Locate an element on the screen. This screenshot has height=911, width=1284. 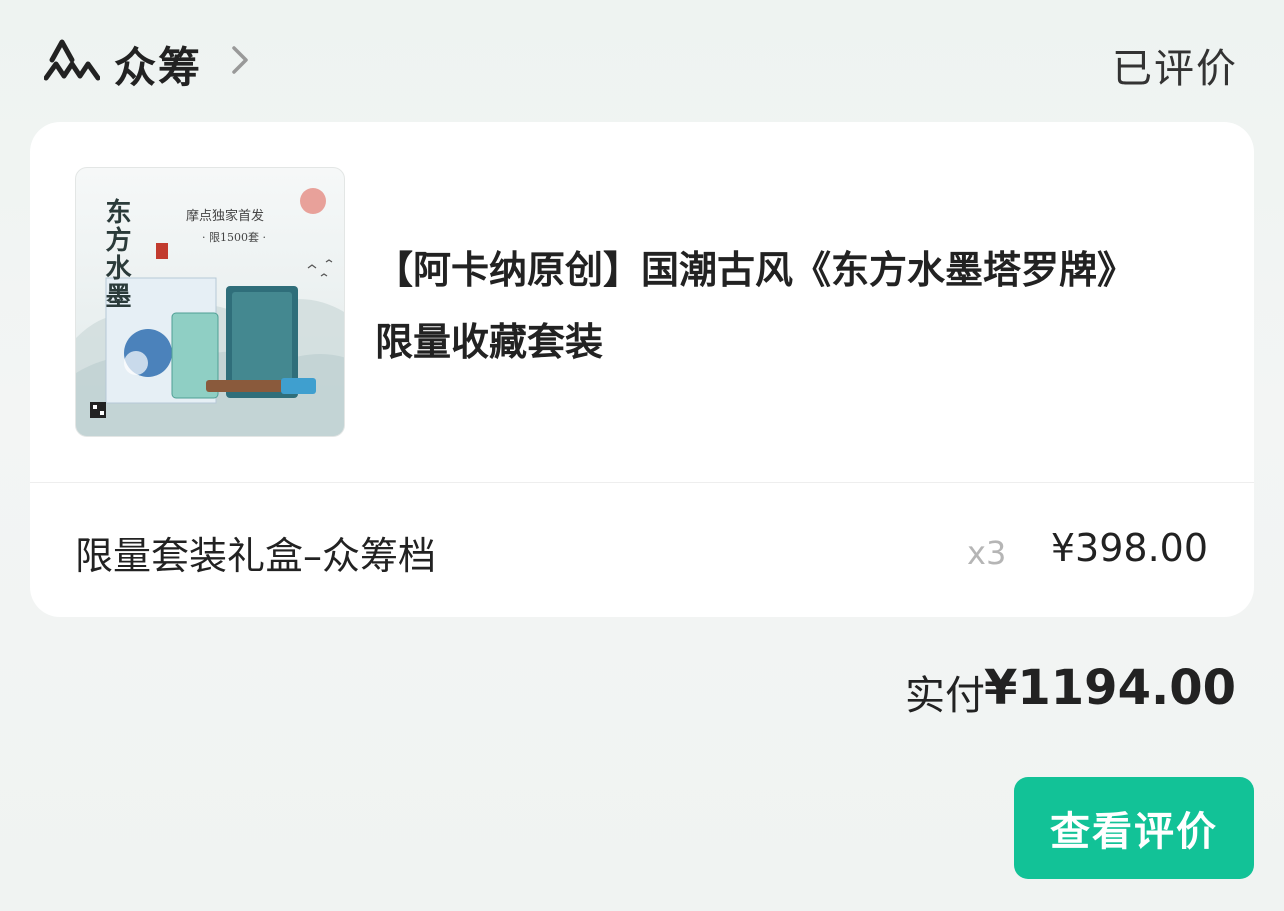
product-artwork: 摩点独家首发 · 限1500套 · 东方水墨 is located at coordinates (210, 312).